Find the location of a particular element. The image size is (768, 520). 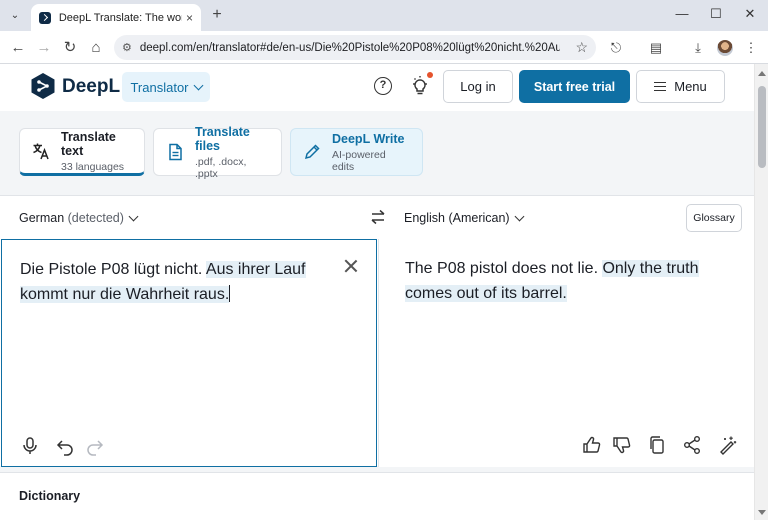

tab-close-button: × is located at coordinates (189, 18).